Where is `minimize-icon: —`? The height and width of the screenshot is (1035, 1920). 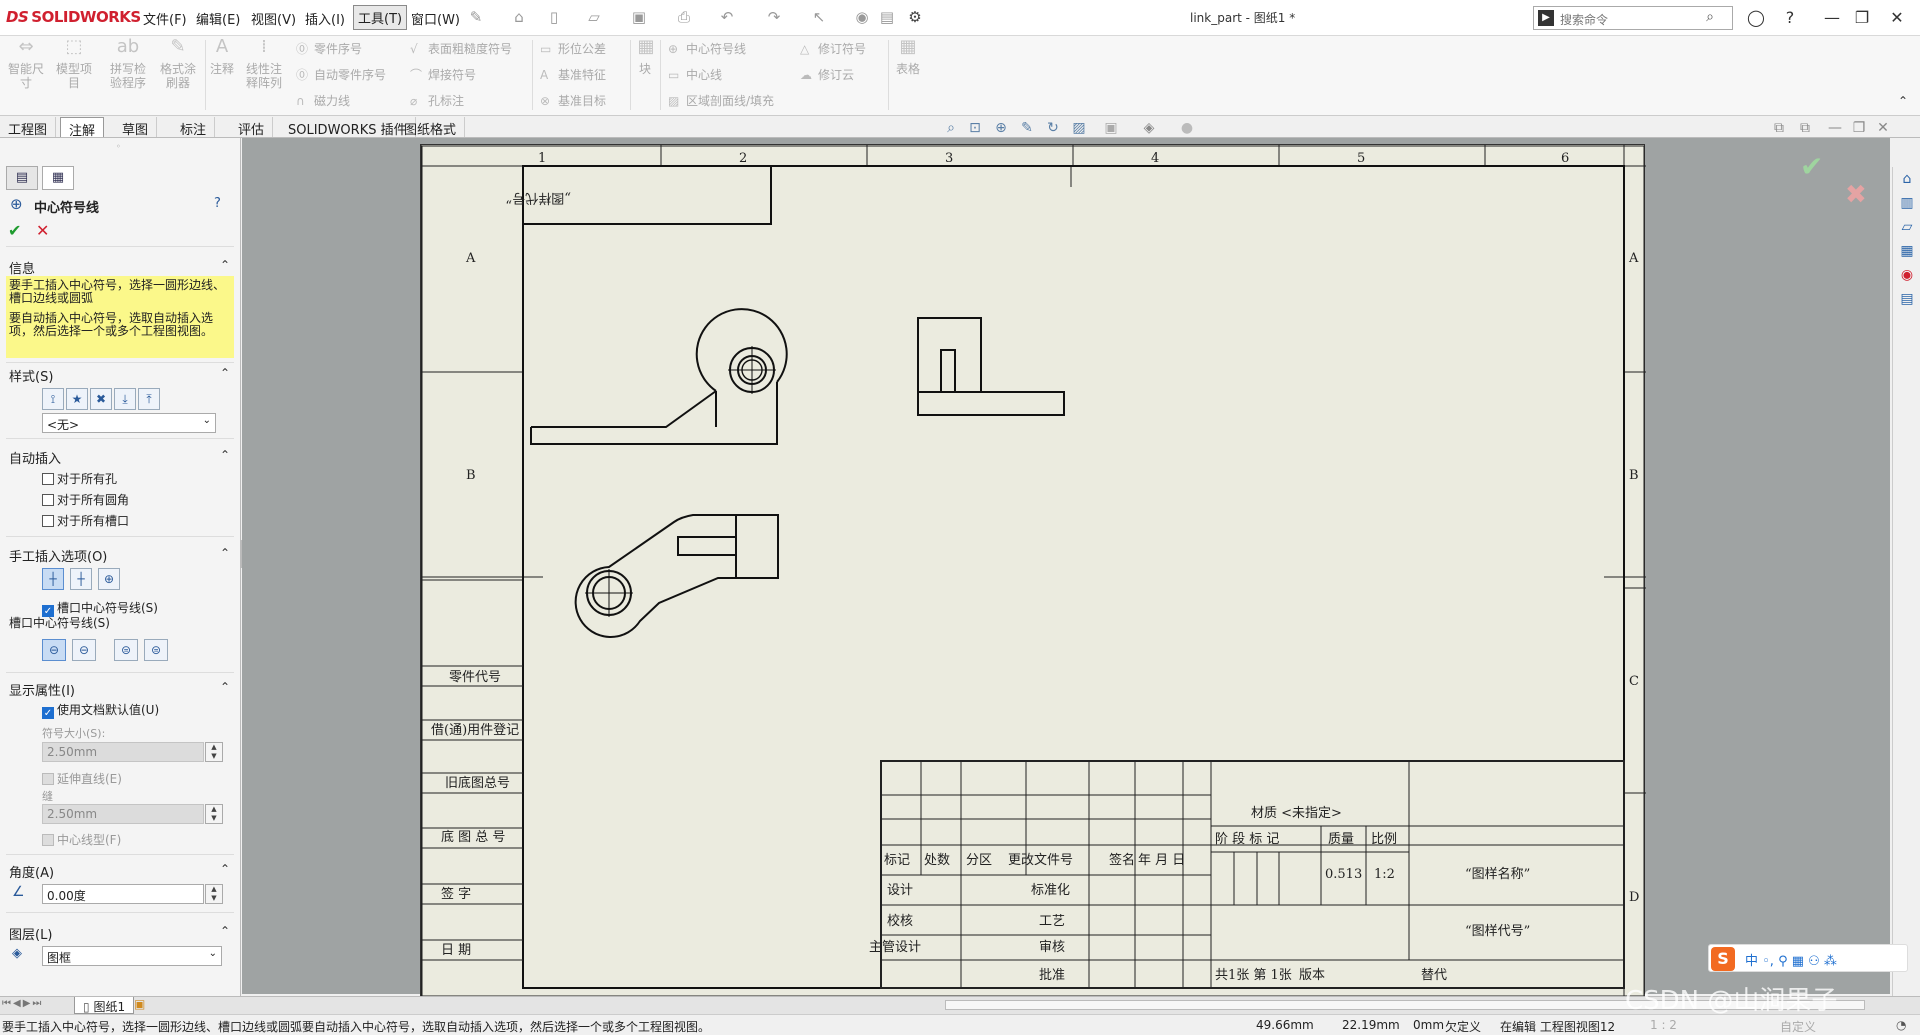
minimize-icon: — is located at coordinates (1832, 18).